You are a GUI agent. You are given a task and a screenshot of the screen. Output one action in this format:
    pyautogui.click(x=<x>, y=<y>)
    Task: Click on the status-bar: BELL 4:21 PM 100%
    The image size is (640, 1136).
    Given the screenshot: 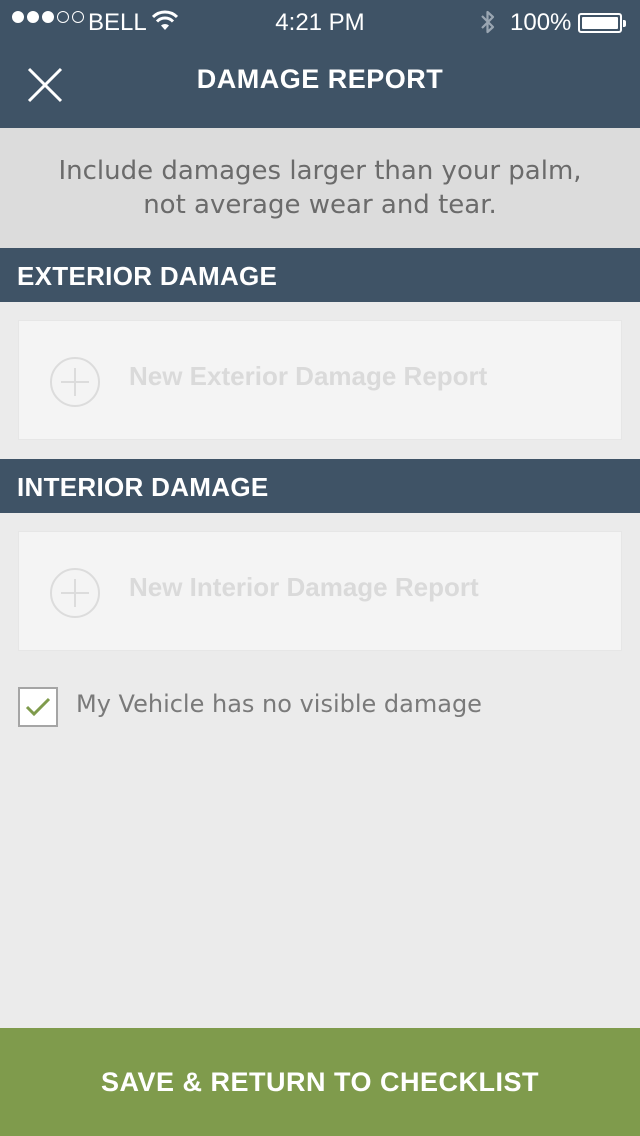 What is the action you would take?
    pyautogui.click(x=320, y=23)
    